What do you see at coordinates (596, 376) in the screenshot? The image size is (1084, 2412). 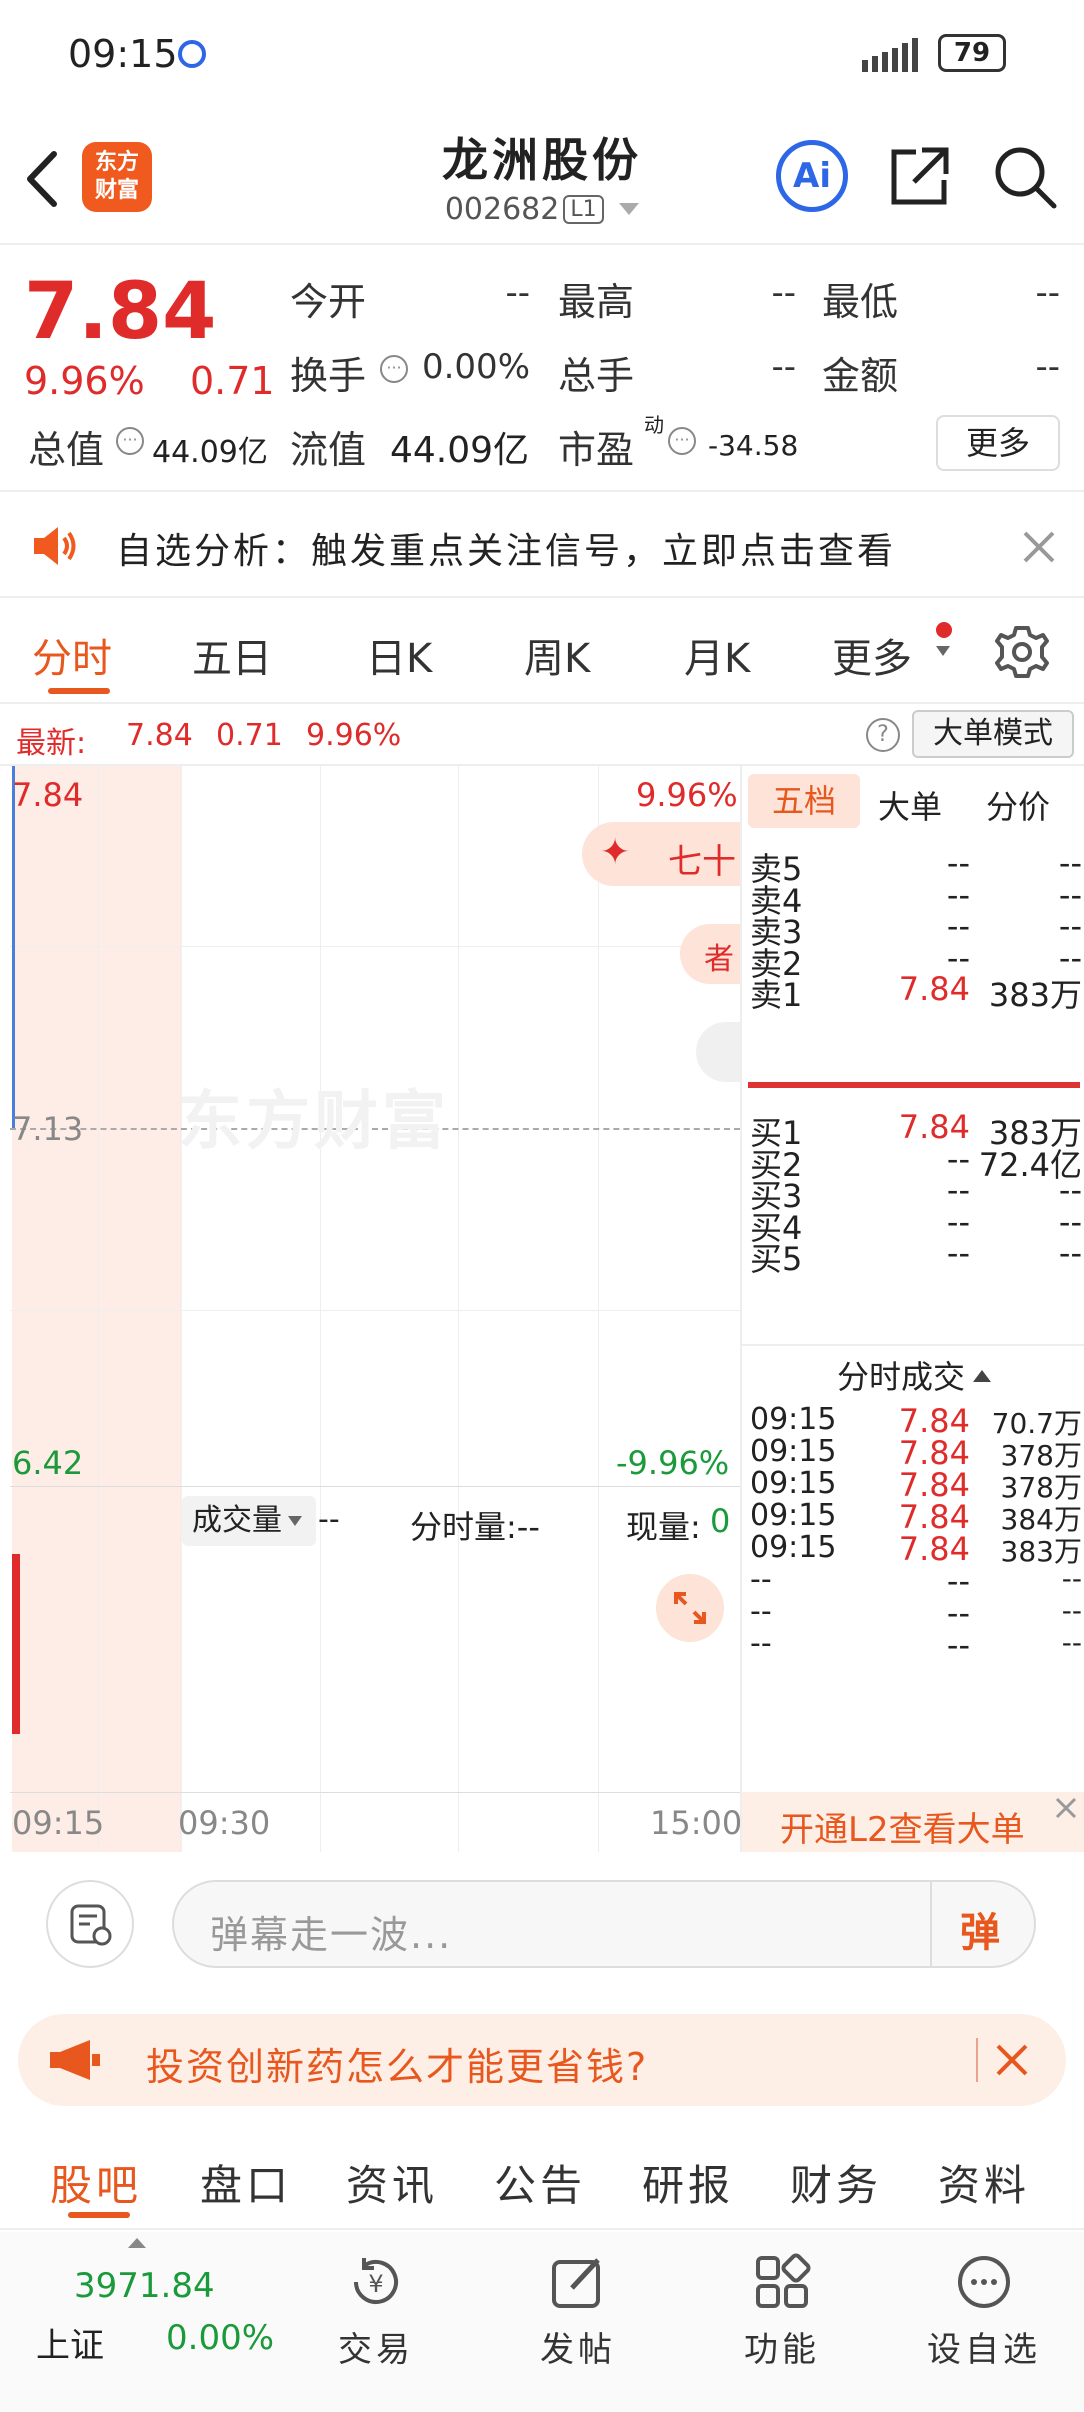 I see `volume-label: 总手` at bounding box center [596, 376].